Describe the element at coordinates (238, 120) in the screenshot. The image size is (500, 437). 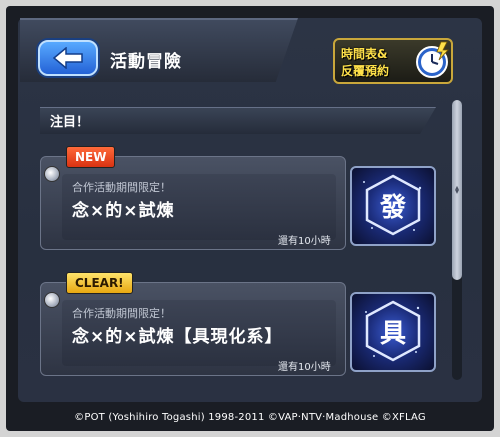
I see `section-header` at that location.